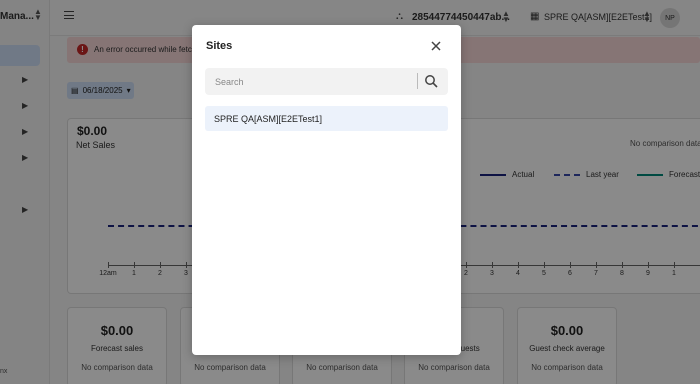 This screenshot has width=700, height=384. Describe the element at coordinates (219, 46) in the screenshot. I see `dialog-title: Sites` at that location.